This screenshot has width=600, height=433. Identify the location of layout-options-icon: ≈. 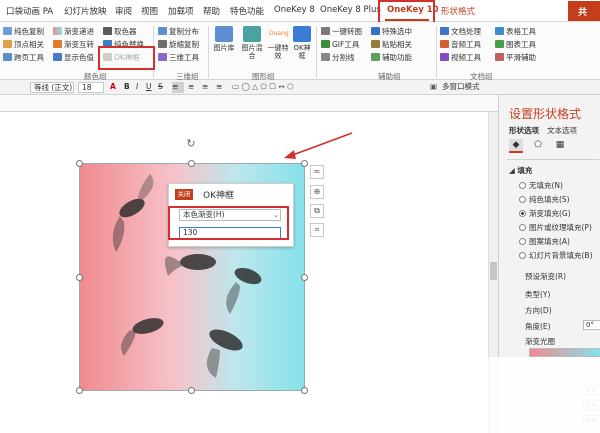
(317, 172).